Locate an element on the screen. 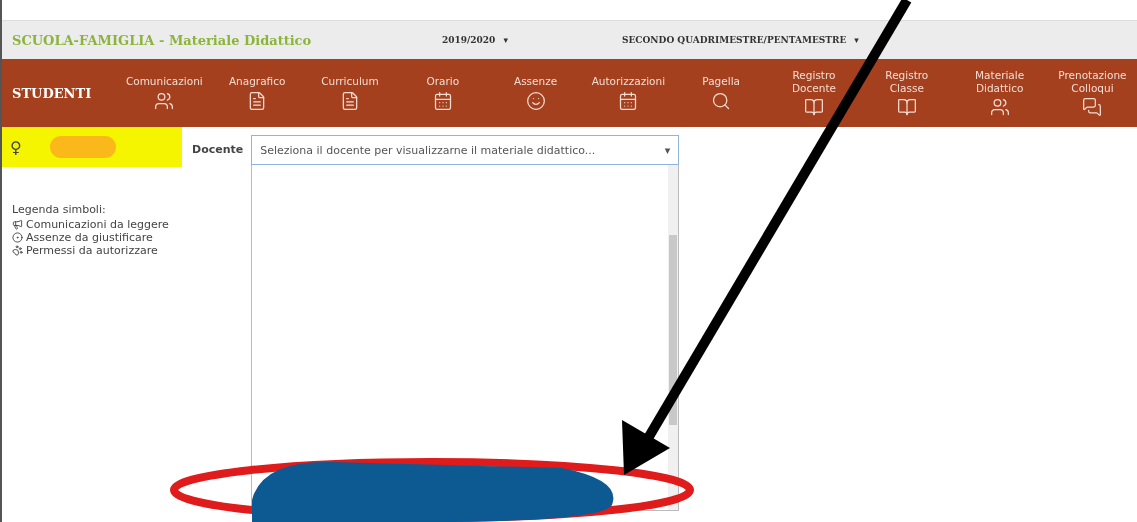 The image size is (1137, 522). nav-item: Registro Docente is located at coordinates (814, 93).